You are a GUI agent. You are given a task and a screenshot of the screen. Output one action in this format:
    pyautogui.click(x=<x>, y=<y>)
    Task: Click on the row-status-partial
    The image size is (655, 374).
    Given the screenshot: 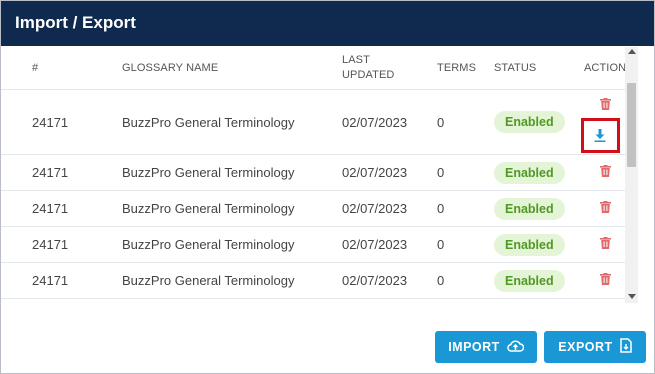 What is the action you would take?
    pyautogui.click(x=539, y=300)
    